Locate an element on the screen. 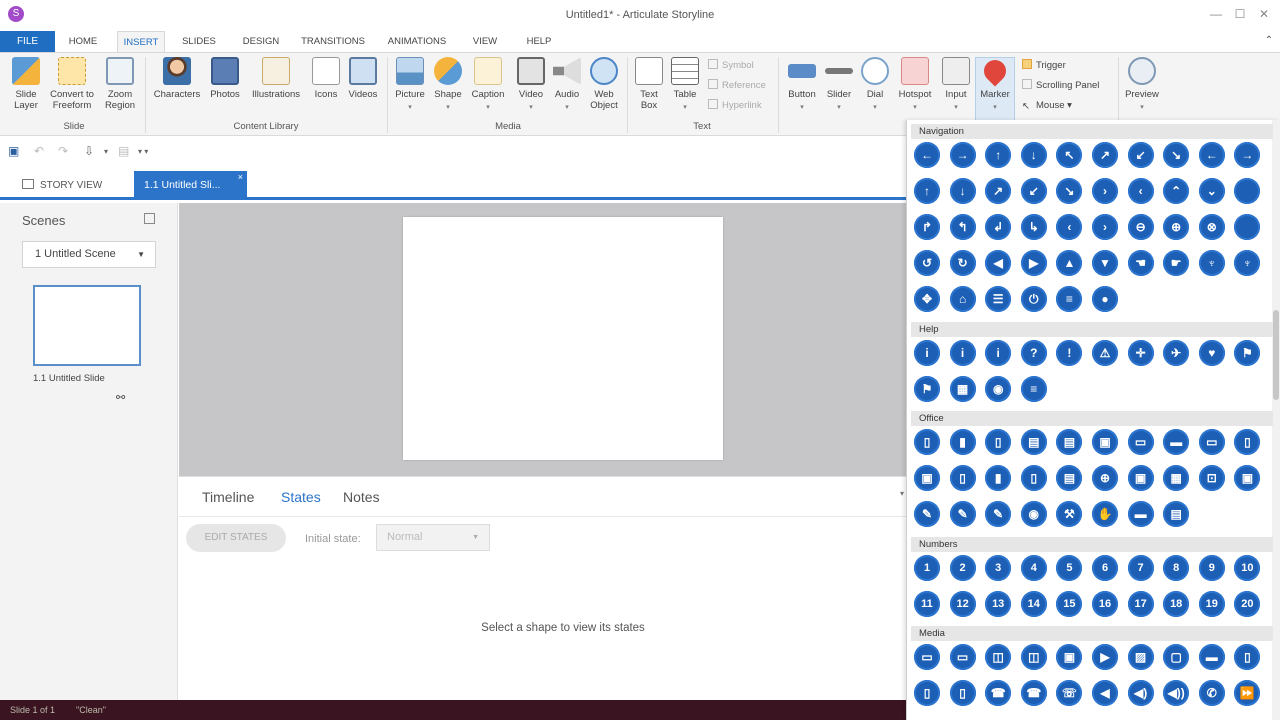  minimize-button: — is located at coordinates (1216, 14).